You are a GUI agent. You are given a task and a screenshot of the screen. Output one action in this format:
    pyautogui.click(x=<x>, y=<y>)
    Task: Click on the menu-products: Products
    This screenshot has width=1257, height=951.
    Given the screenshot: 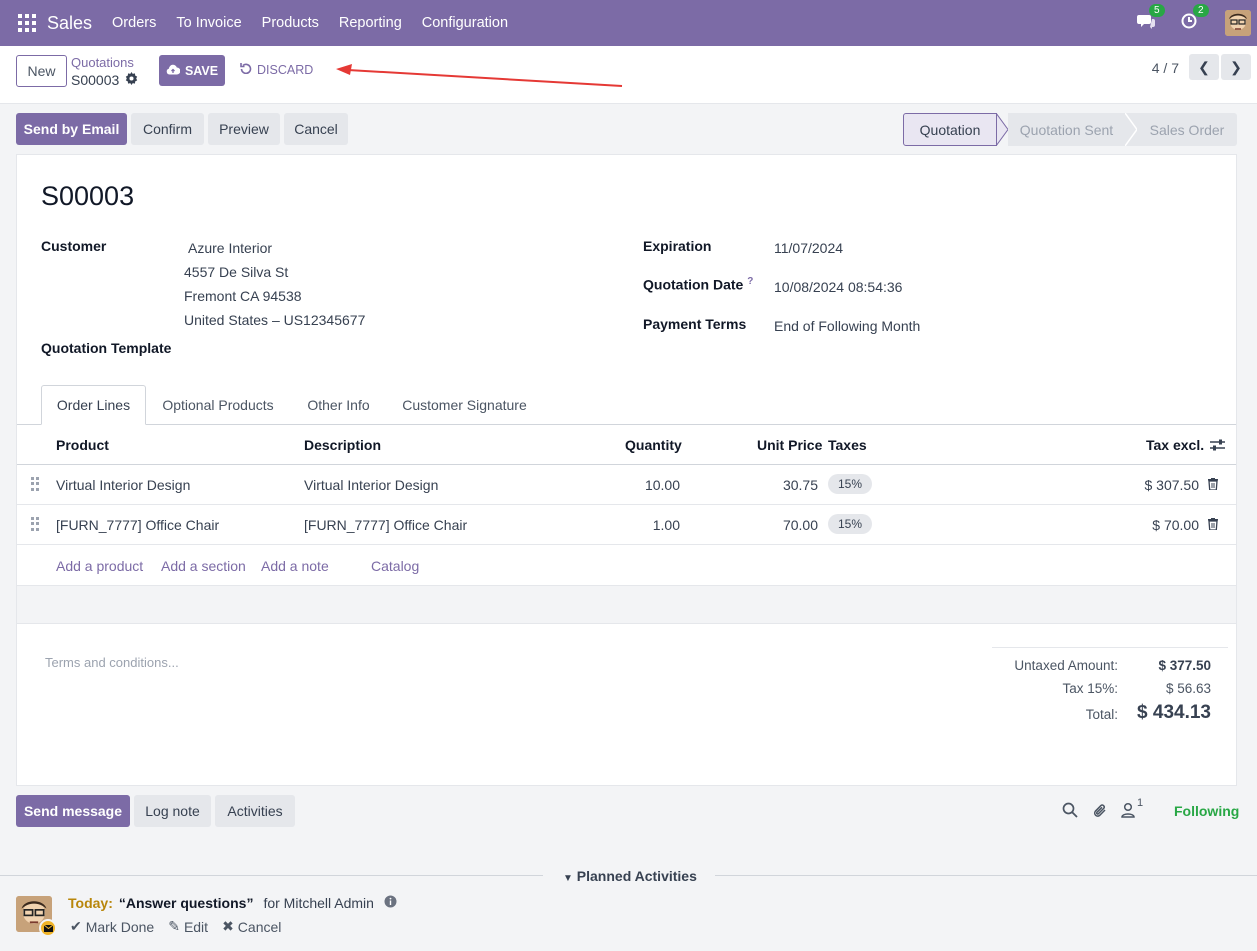 What is the action you would take?
    pyautogui.click(x=290, y=23)
    